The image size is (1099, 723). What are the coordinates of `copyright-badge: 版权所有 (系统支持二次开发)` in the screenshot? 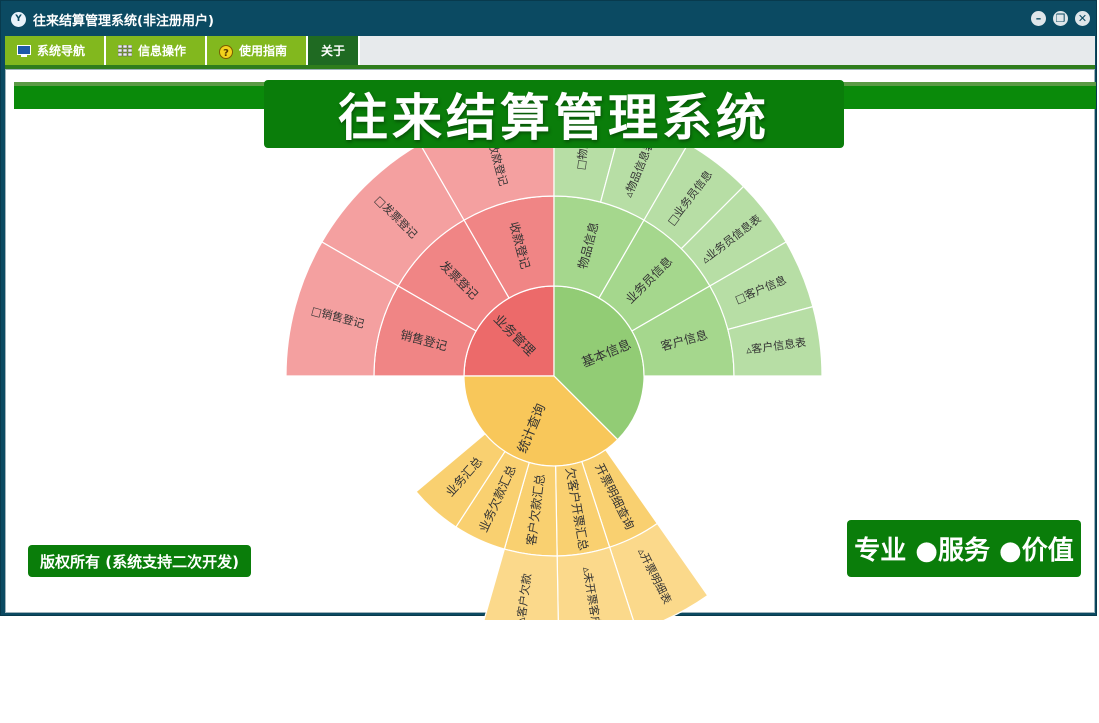 It's located at (139, 561).